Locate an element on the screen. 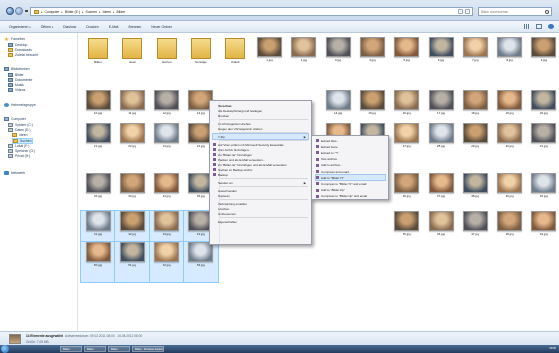 The height and width of the screenshot is (353, 559). open-button: Öffnen▾ is located at coordinates (47, 27).